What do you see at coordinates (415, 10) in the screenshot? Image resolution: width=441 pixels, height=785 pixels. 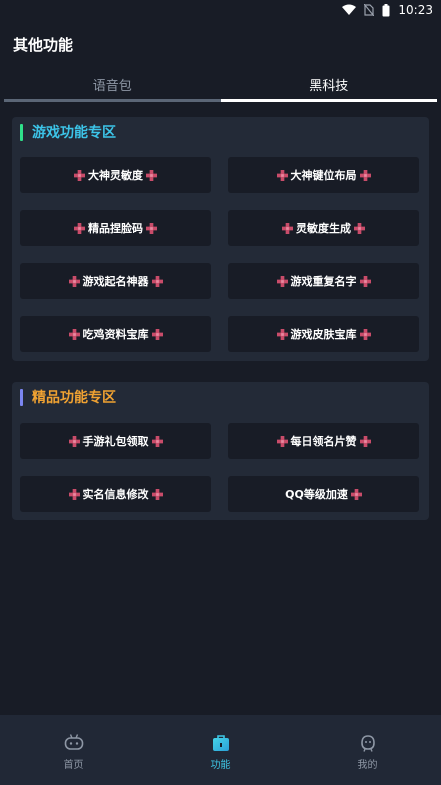 I see `status-time: 10:23` at bounding box center [415, 10].